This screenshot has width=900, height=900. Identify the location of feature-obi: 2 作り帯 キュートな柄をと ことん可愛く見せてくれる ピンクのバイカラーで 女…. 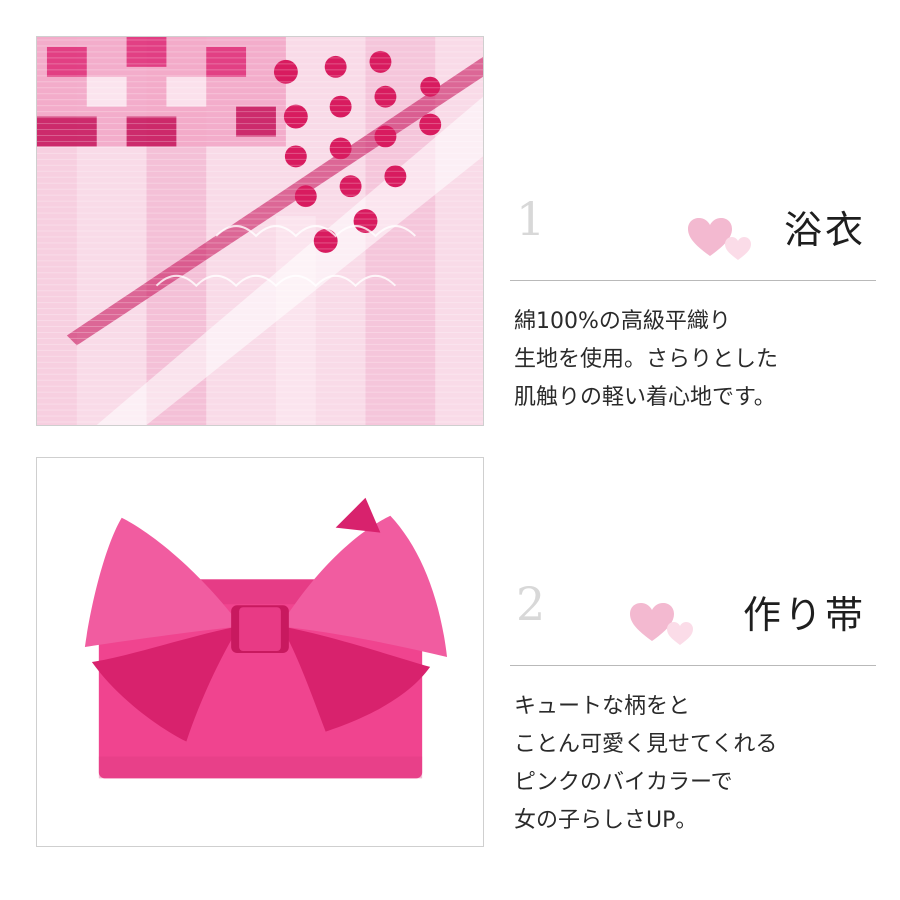
(693, 707).